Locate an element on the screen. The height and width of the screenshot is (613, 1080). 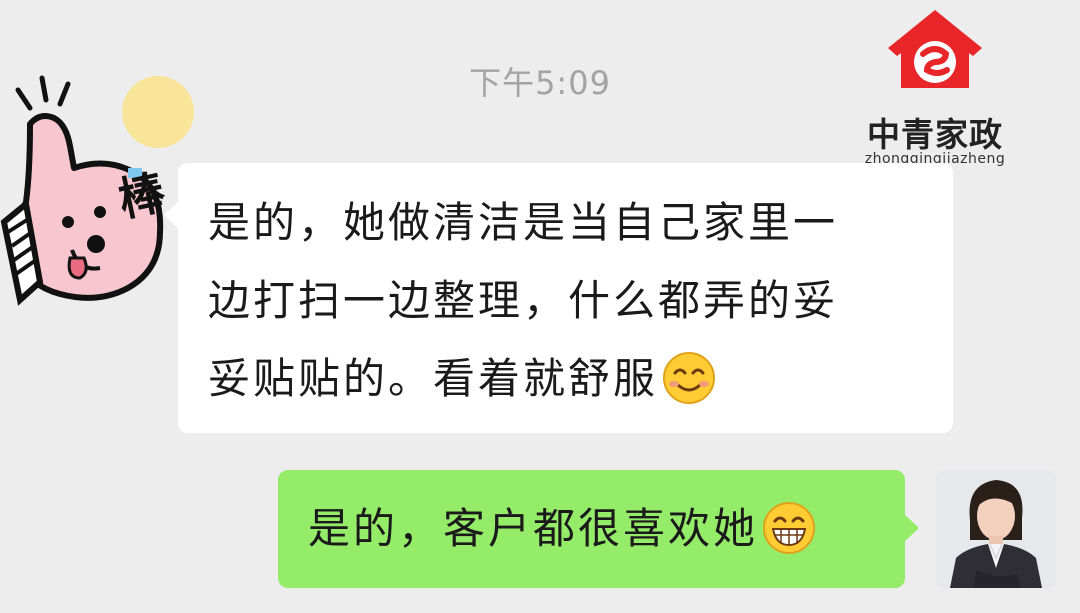
brand-logo: 中青家政 zhongqingjiazheng is located at coordinates (935, 88).